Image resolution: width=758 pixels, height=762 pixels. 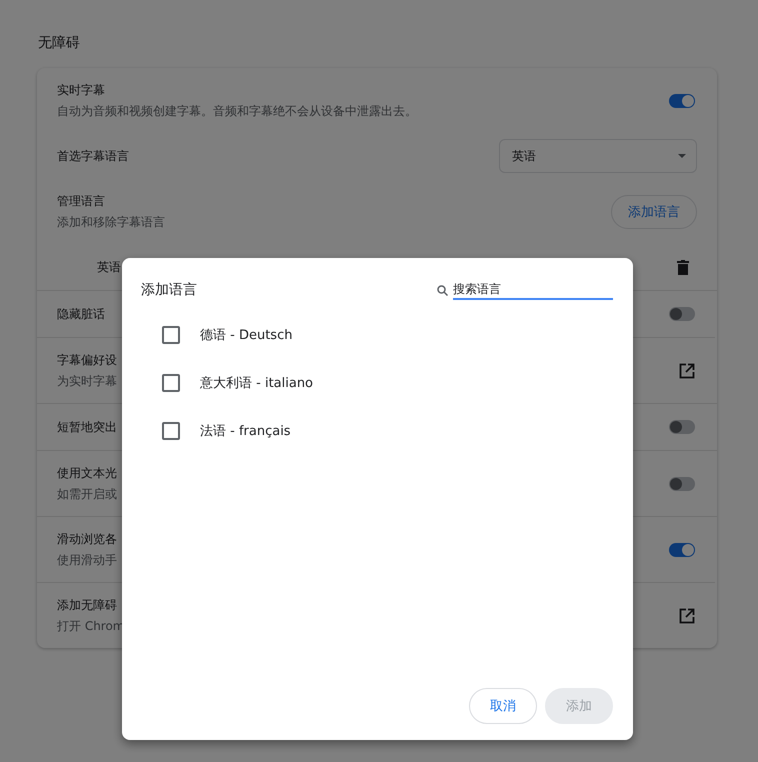 What do you see at coordinates (87, 605) in the screenshot?
I see `setting-title: 添加无障碍` at bounding box center [87, 605].